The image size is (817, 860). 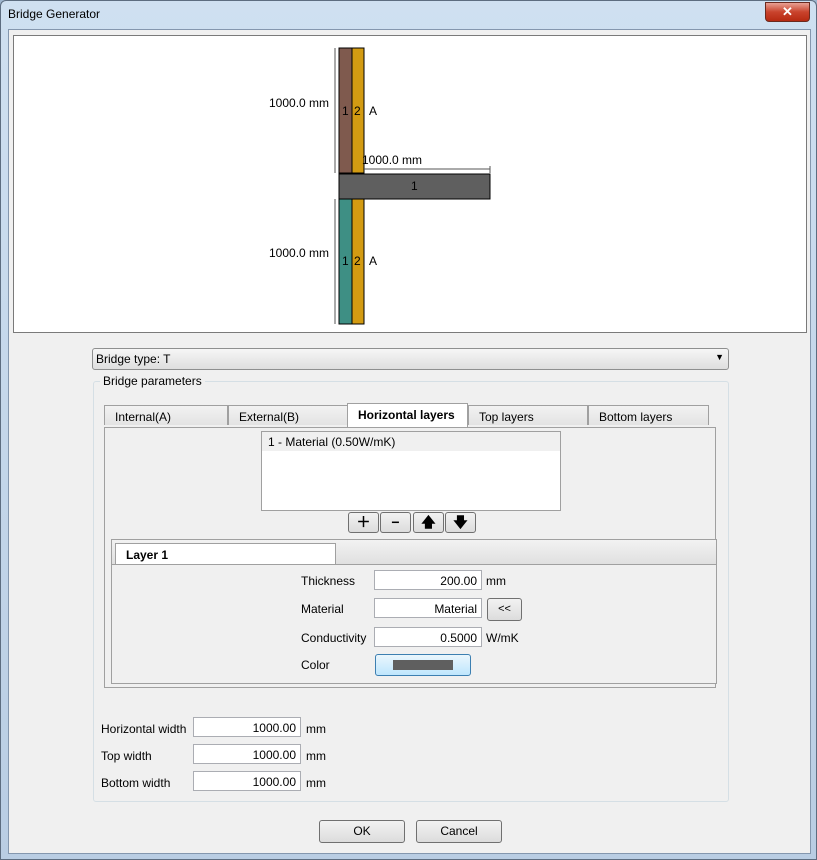 What do you see at coordinates (506, 417) in the screenshot?
I see `tab-label: Top layers` at bounding box center [506, 417].